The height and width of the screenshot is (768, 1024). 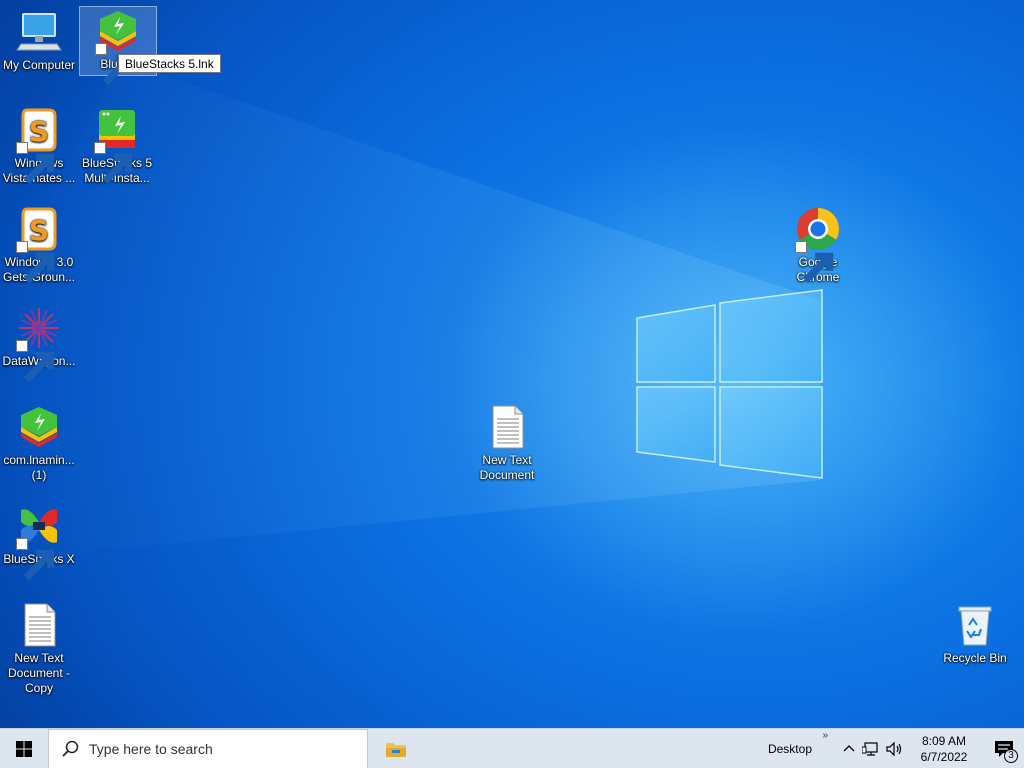 I want to click on taskbar-clock: 8:09 AM 6/7/2022, so click(x=944, y=749).